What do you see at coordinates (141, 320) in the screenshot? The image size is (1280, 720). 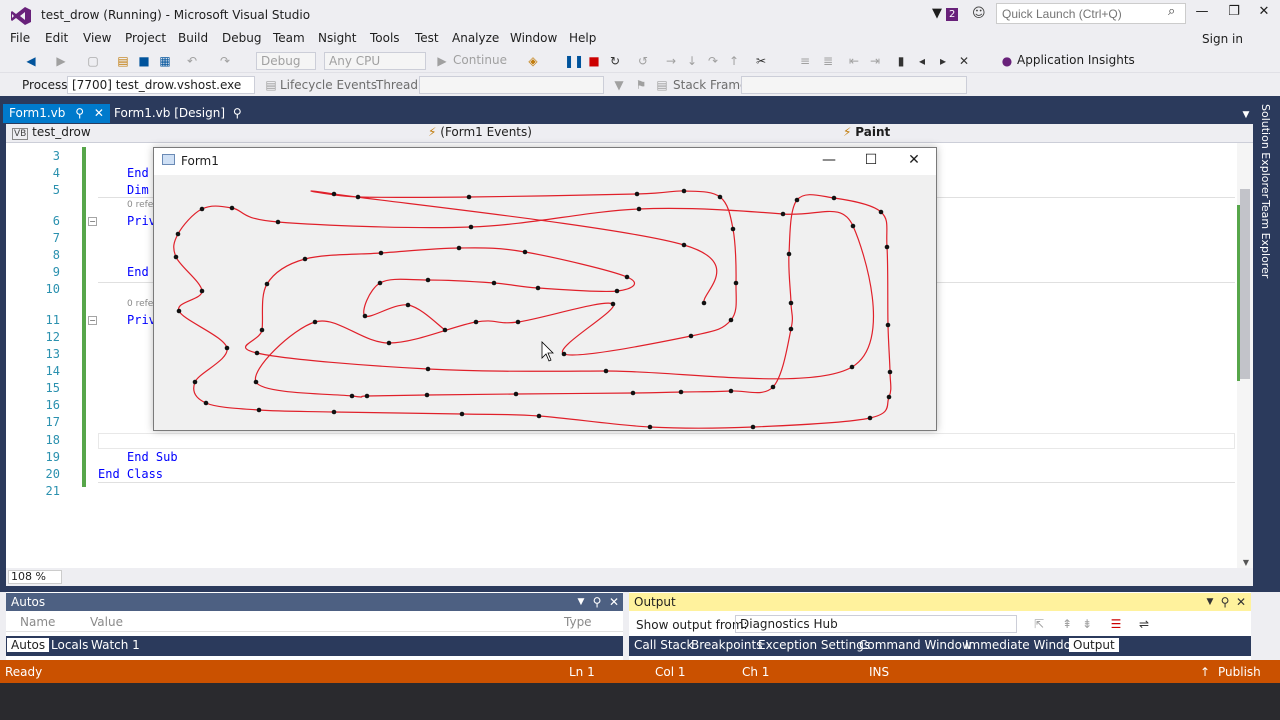 I see `code-line: Priv` at bounding box center [141, 320].